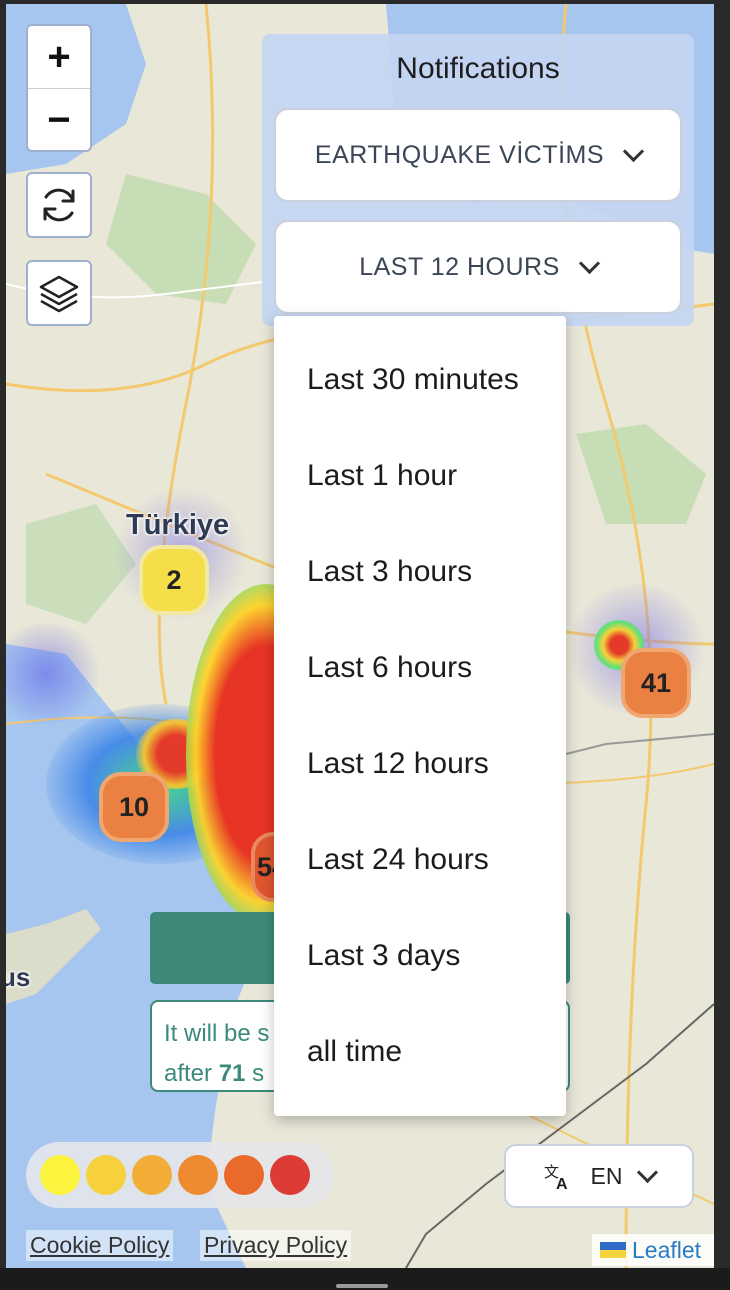 This screenshot has width=730, height=1290. What do you see at coordinates (420, 380) in the screenshot?
I see `dropdown-option: Last 30 minutes` at bounding box center [420, 380].